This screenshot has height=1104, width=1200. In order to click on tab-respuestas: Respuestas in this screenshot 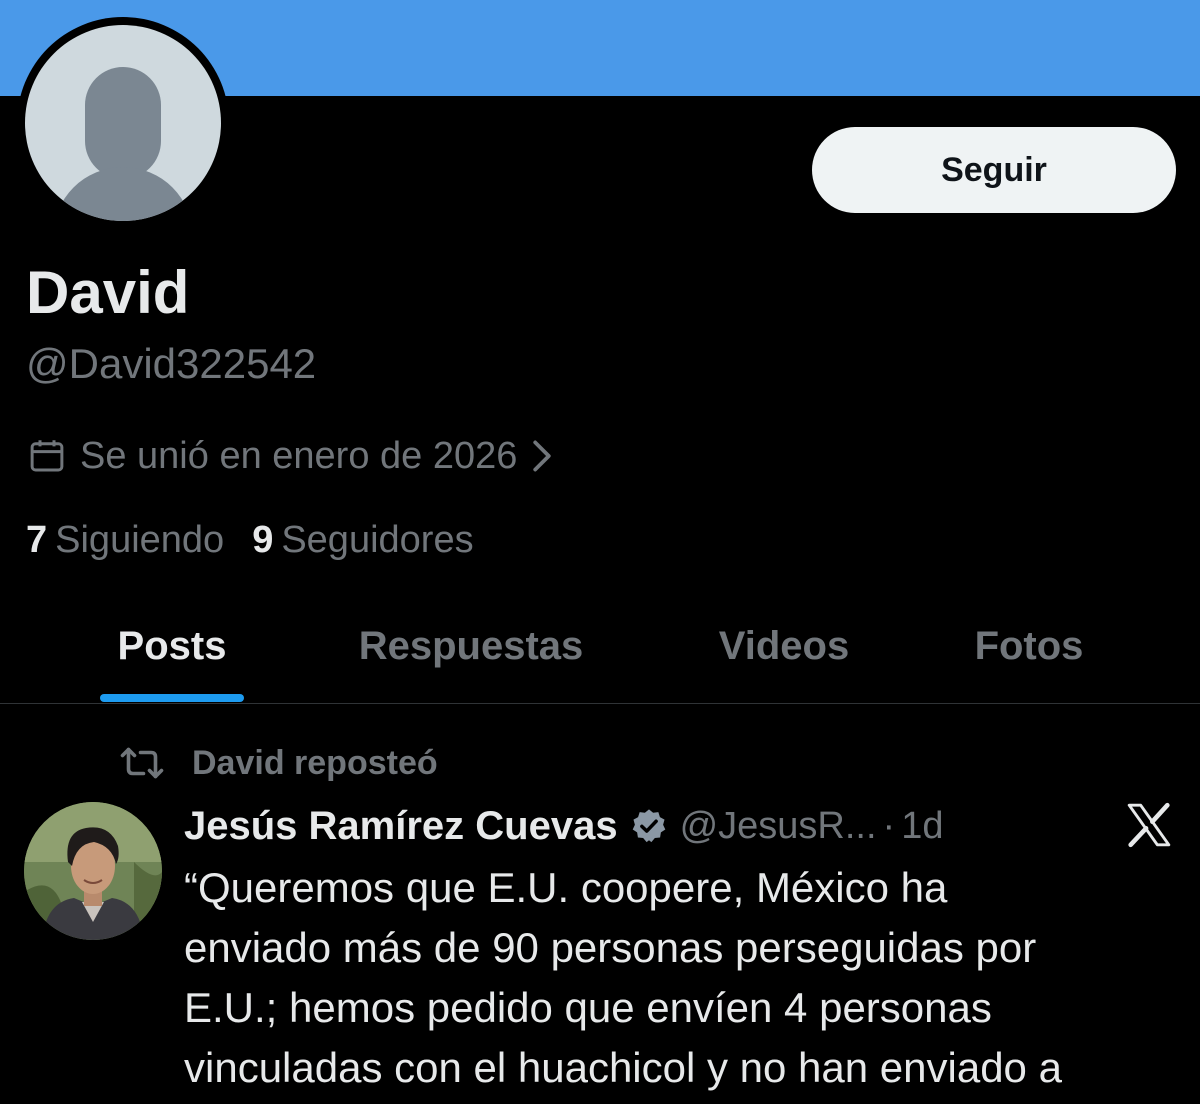, I will do `click(471, 646)`.